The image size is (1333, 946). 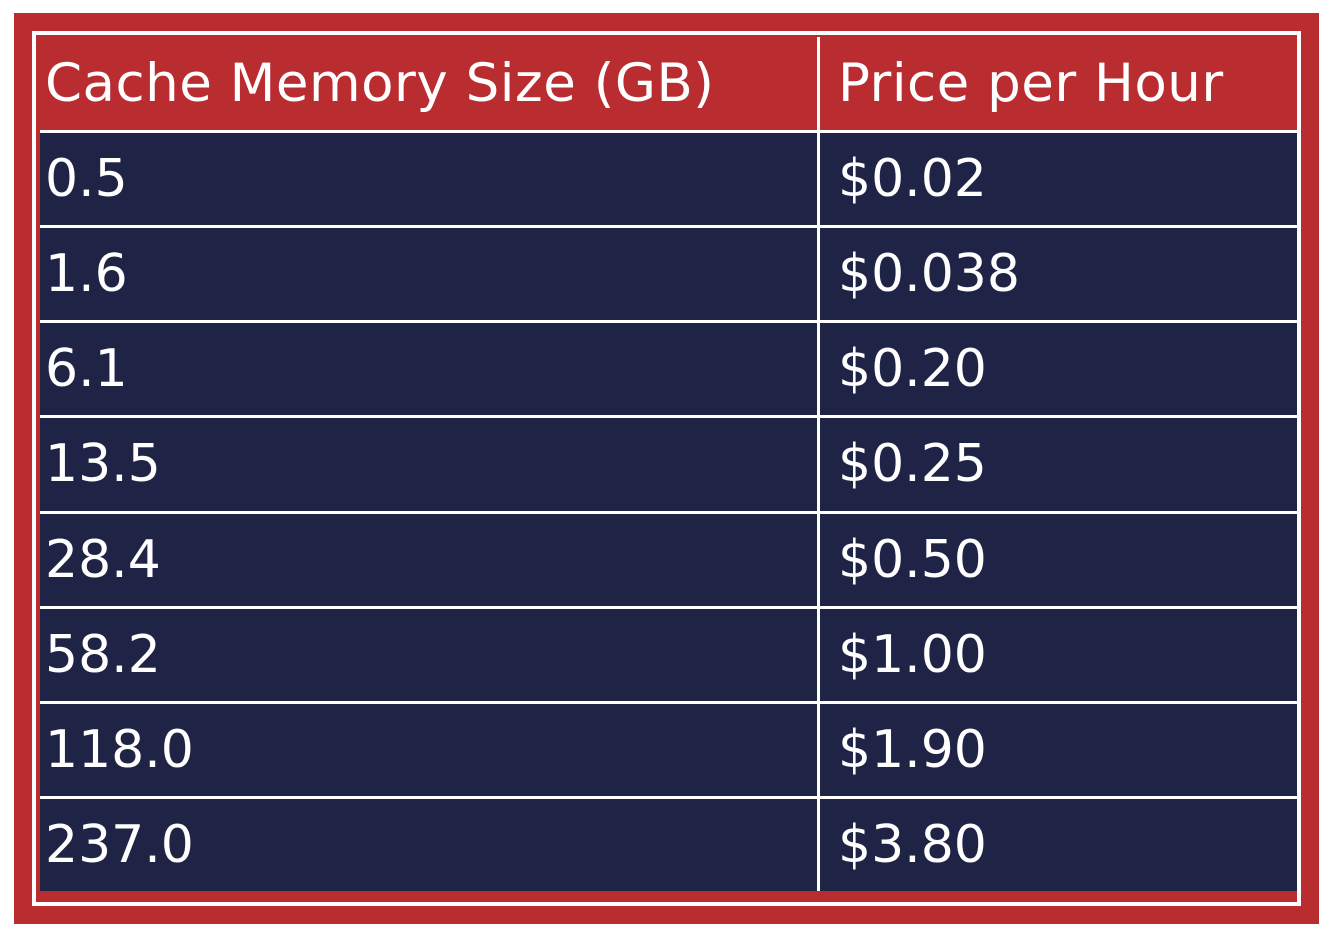 What do you see at coordinates (1058, 273) in the screenshot?
I see `table-cell-price: $0.038` at bounding box center [1058, 273].